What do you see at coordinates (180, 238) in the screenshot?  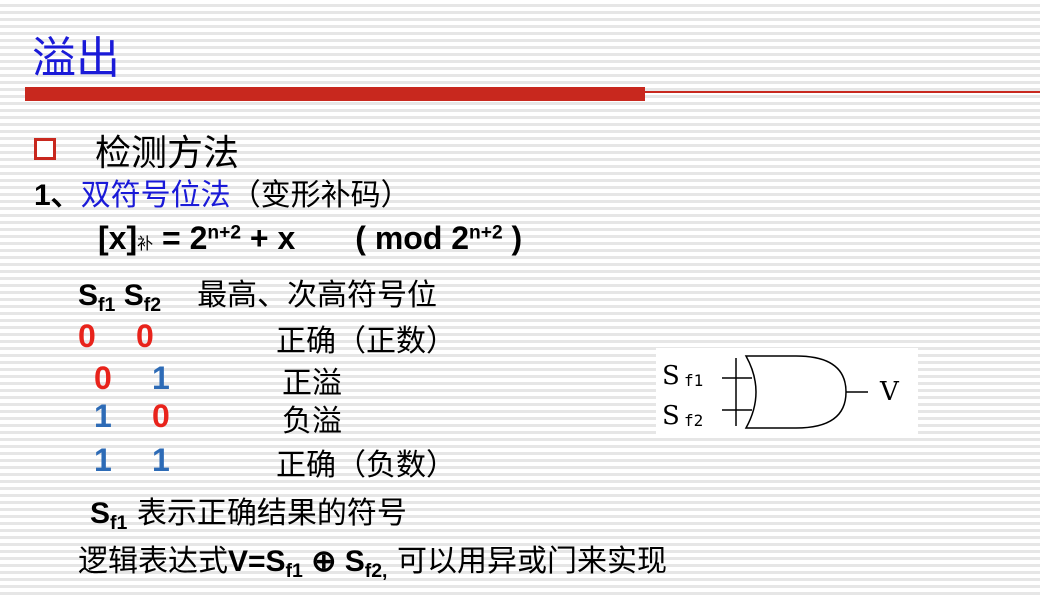 I see `formula-eq: = 2` at bounding box center [180, 238].